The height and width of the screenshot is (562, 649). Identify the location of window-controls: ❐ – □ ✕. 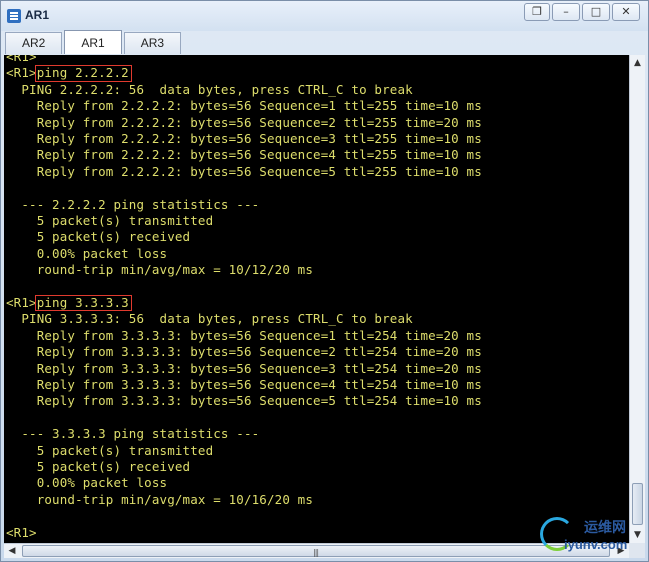
(581, 12).